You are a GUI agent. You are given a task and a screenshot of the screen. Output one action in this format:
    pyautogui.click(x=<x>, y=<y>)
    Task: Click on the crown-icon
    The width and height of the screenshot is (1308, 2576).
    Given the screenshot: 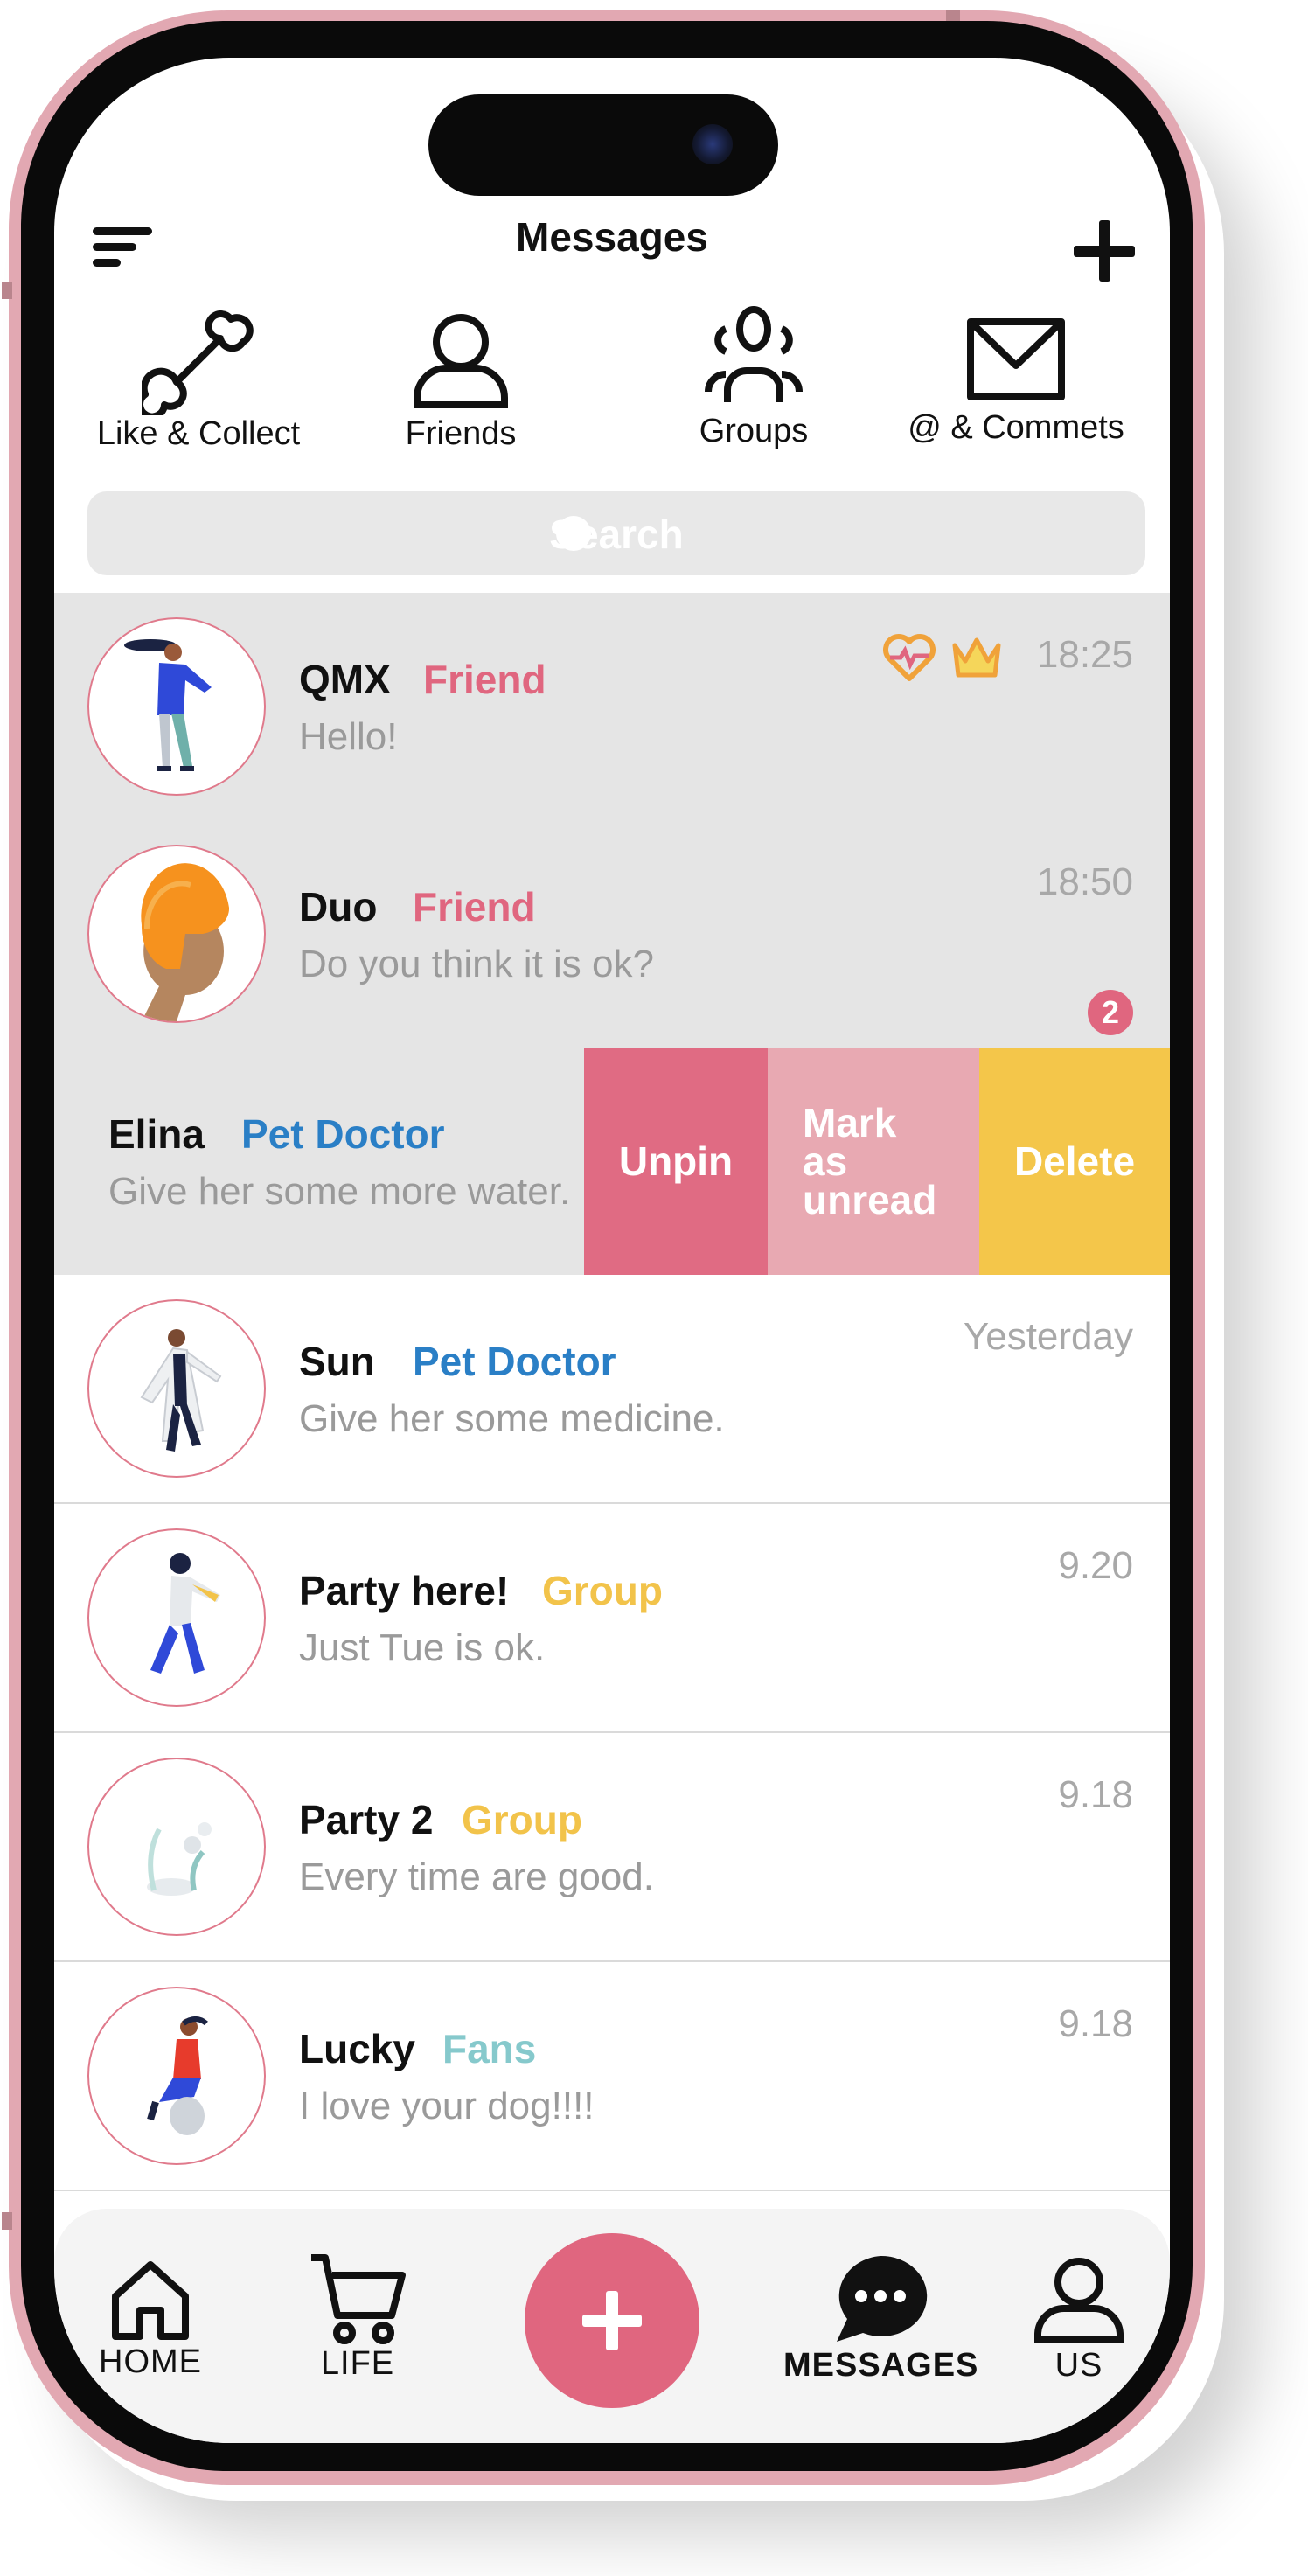 What is the action you would take?
    pyautogui.click(x=977, y=657)
    